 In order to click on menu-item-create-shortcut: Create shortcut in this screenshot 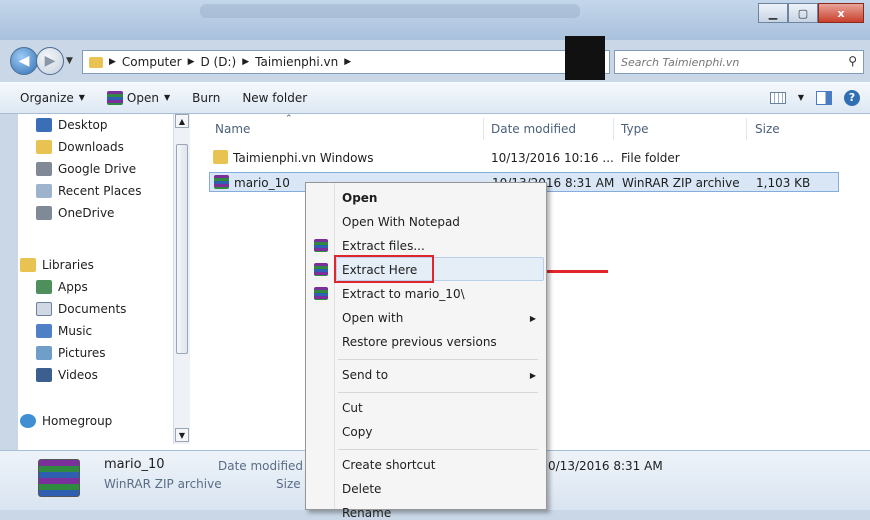, I will do `click(388, 465)`.